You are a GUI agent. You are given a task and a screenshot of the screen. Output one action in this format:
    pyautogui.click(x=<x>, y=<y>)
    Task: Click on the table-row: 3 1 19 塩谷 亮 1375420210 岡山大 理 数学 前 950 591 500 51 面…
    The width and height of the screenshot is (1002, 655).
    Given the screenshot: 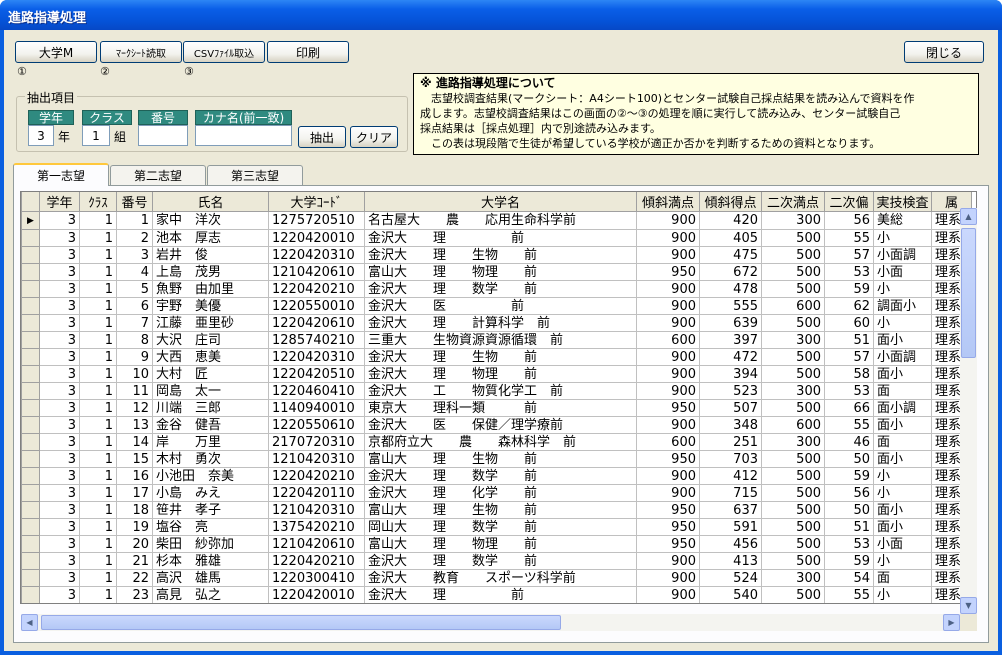 What is the action you would take?
    pyautogui.click(x=496, y=527)
    